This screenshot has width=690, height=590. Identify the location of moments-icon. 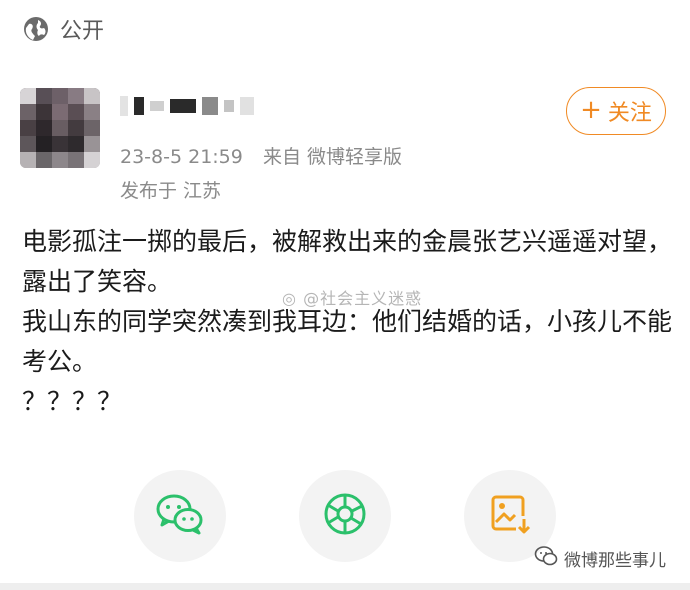
(345, 516).